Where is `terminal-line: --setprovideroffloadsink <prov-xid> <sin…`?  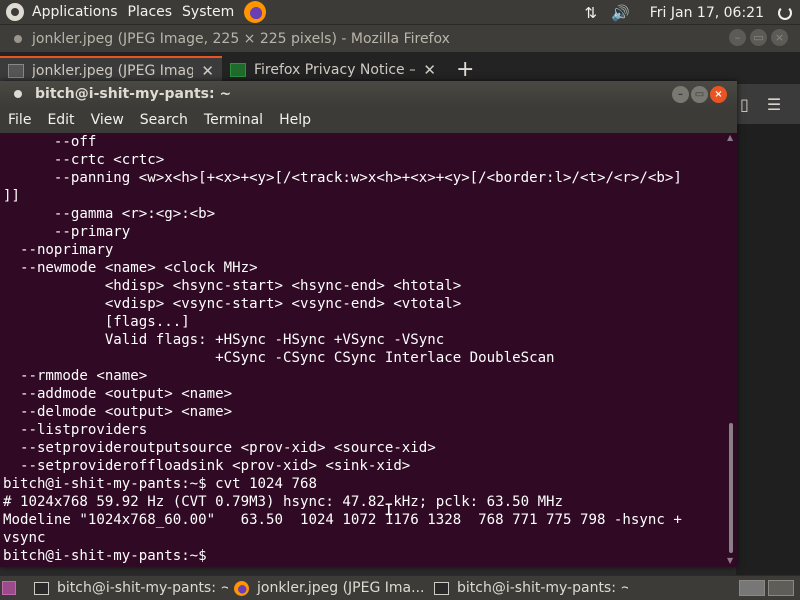
terminal-line: --setprovideroffloadsink <prov-xid> <sin… is located at coordinates (207, 466).